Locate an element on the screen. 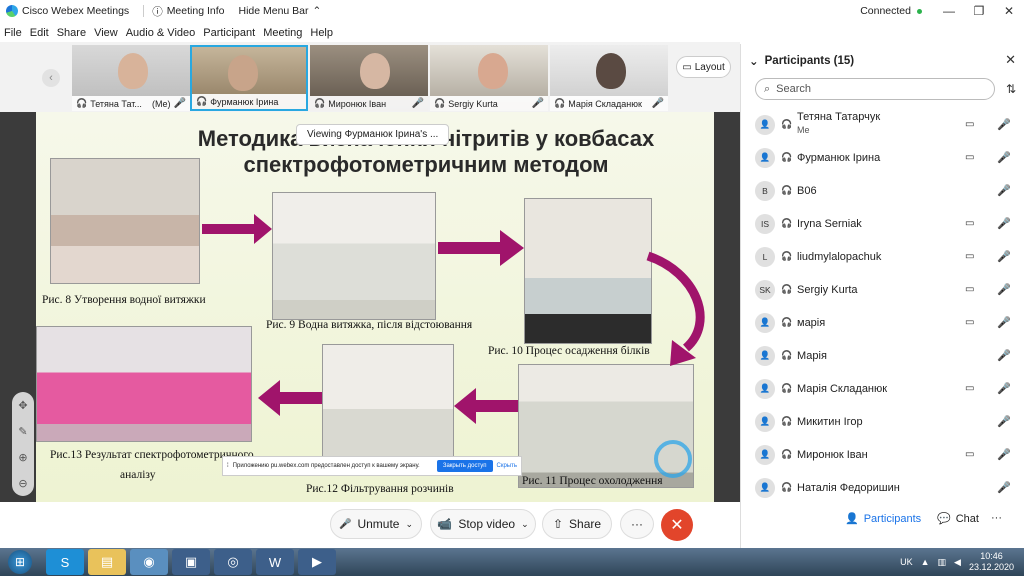 This screenshot has height=576, width=1024. panel-more-button: ··· is located at coordinates (996, 518).